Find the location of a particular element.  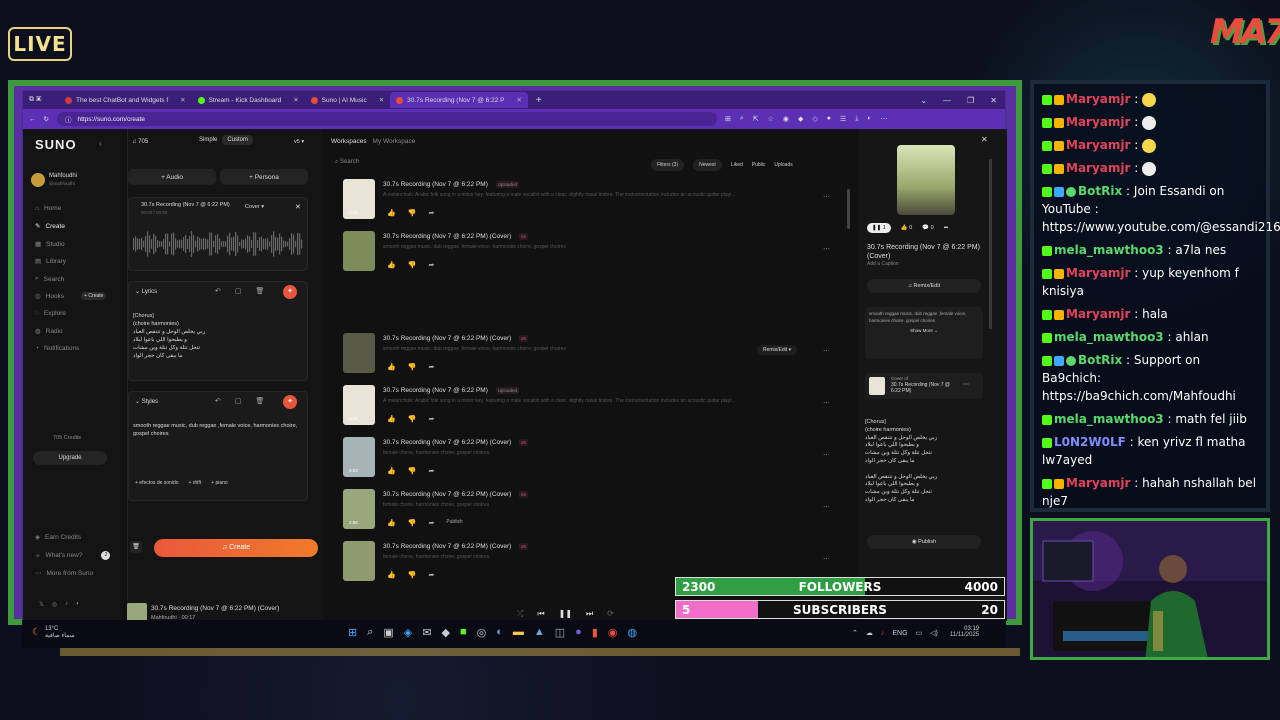

uploads-filter: Uploads is located at coordinates (783, 165).